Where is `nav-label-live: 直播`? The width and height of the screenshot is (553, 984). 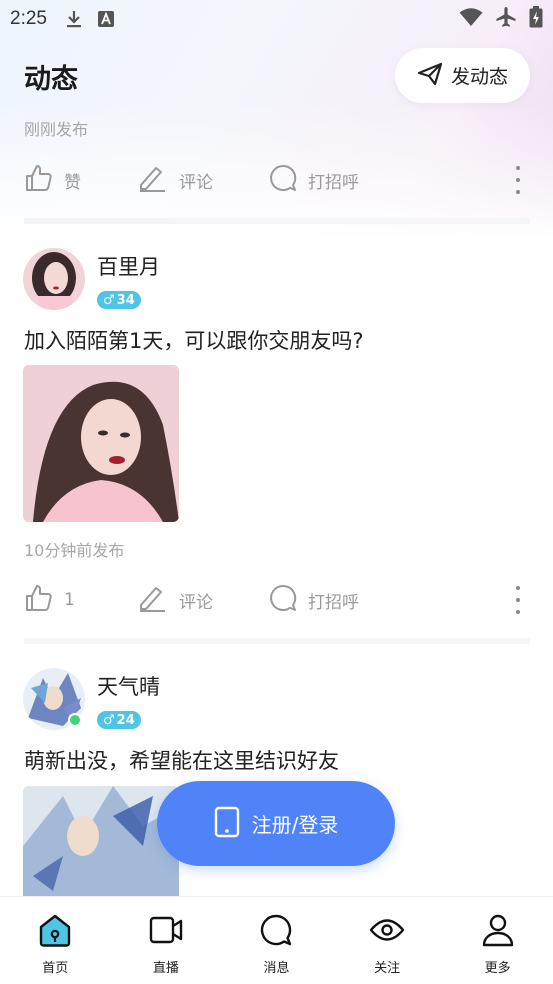 nav-label-live: 直播 is located at coordinates (165, 968).